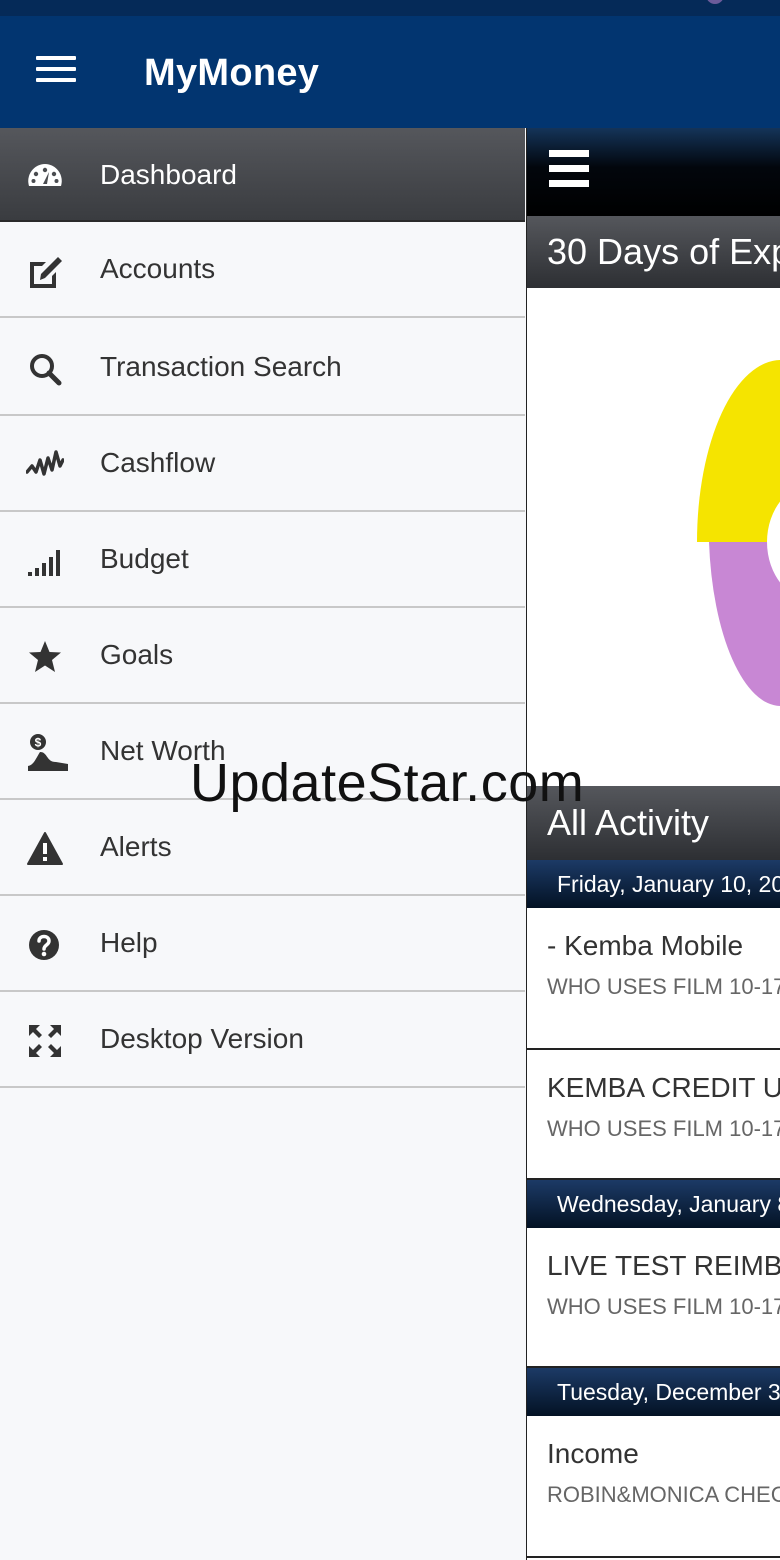 This screenshot has height=1560, width=780. What do you see at coordinates (390, 72) in the screenshot?
I see `app-bar: MyMoney` at bounding box center [390, 72].